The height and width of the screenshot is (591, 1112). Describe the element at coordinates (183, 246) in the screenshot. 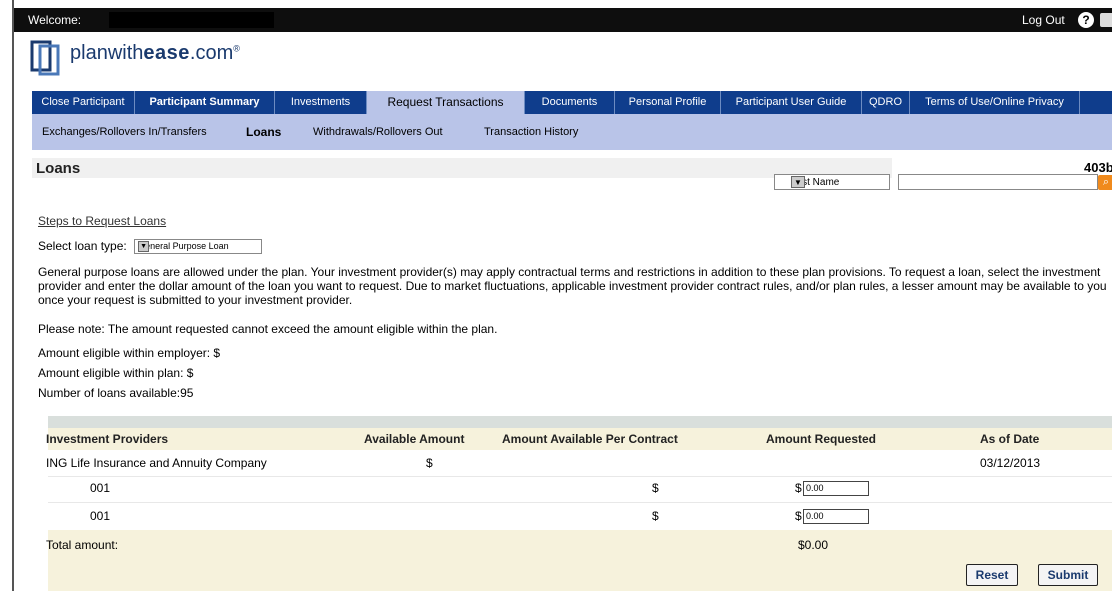

I see `loan-type-value: General Purpose Loan` at that location.